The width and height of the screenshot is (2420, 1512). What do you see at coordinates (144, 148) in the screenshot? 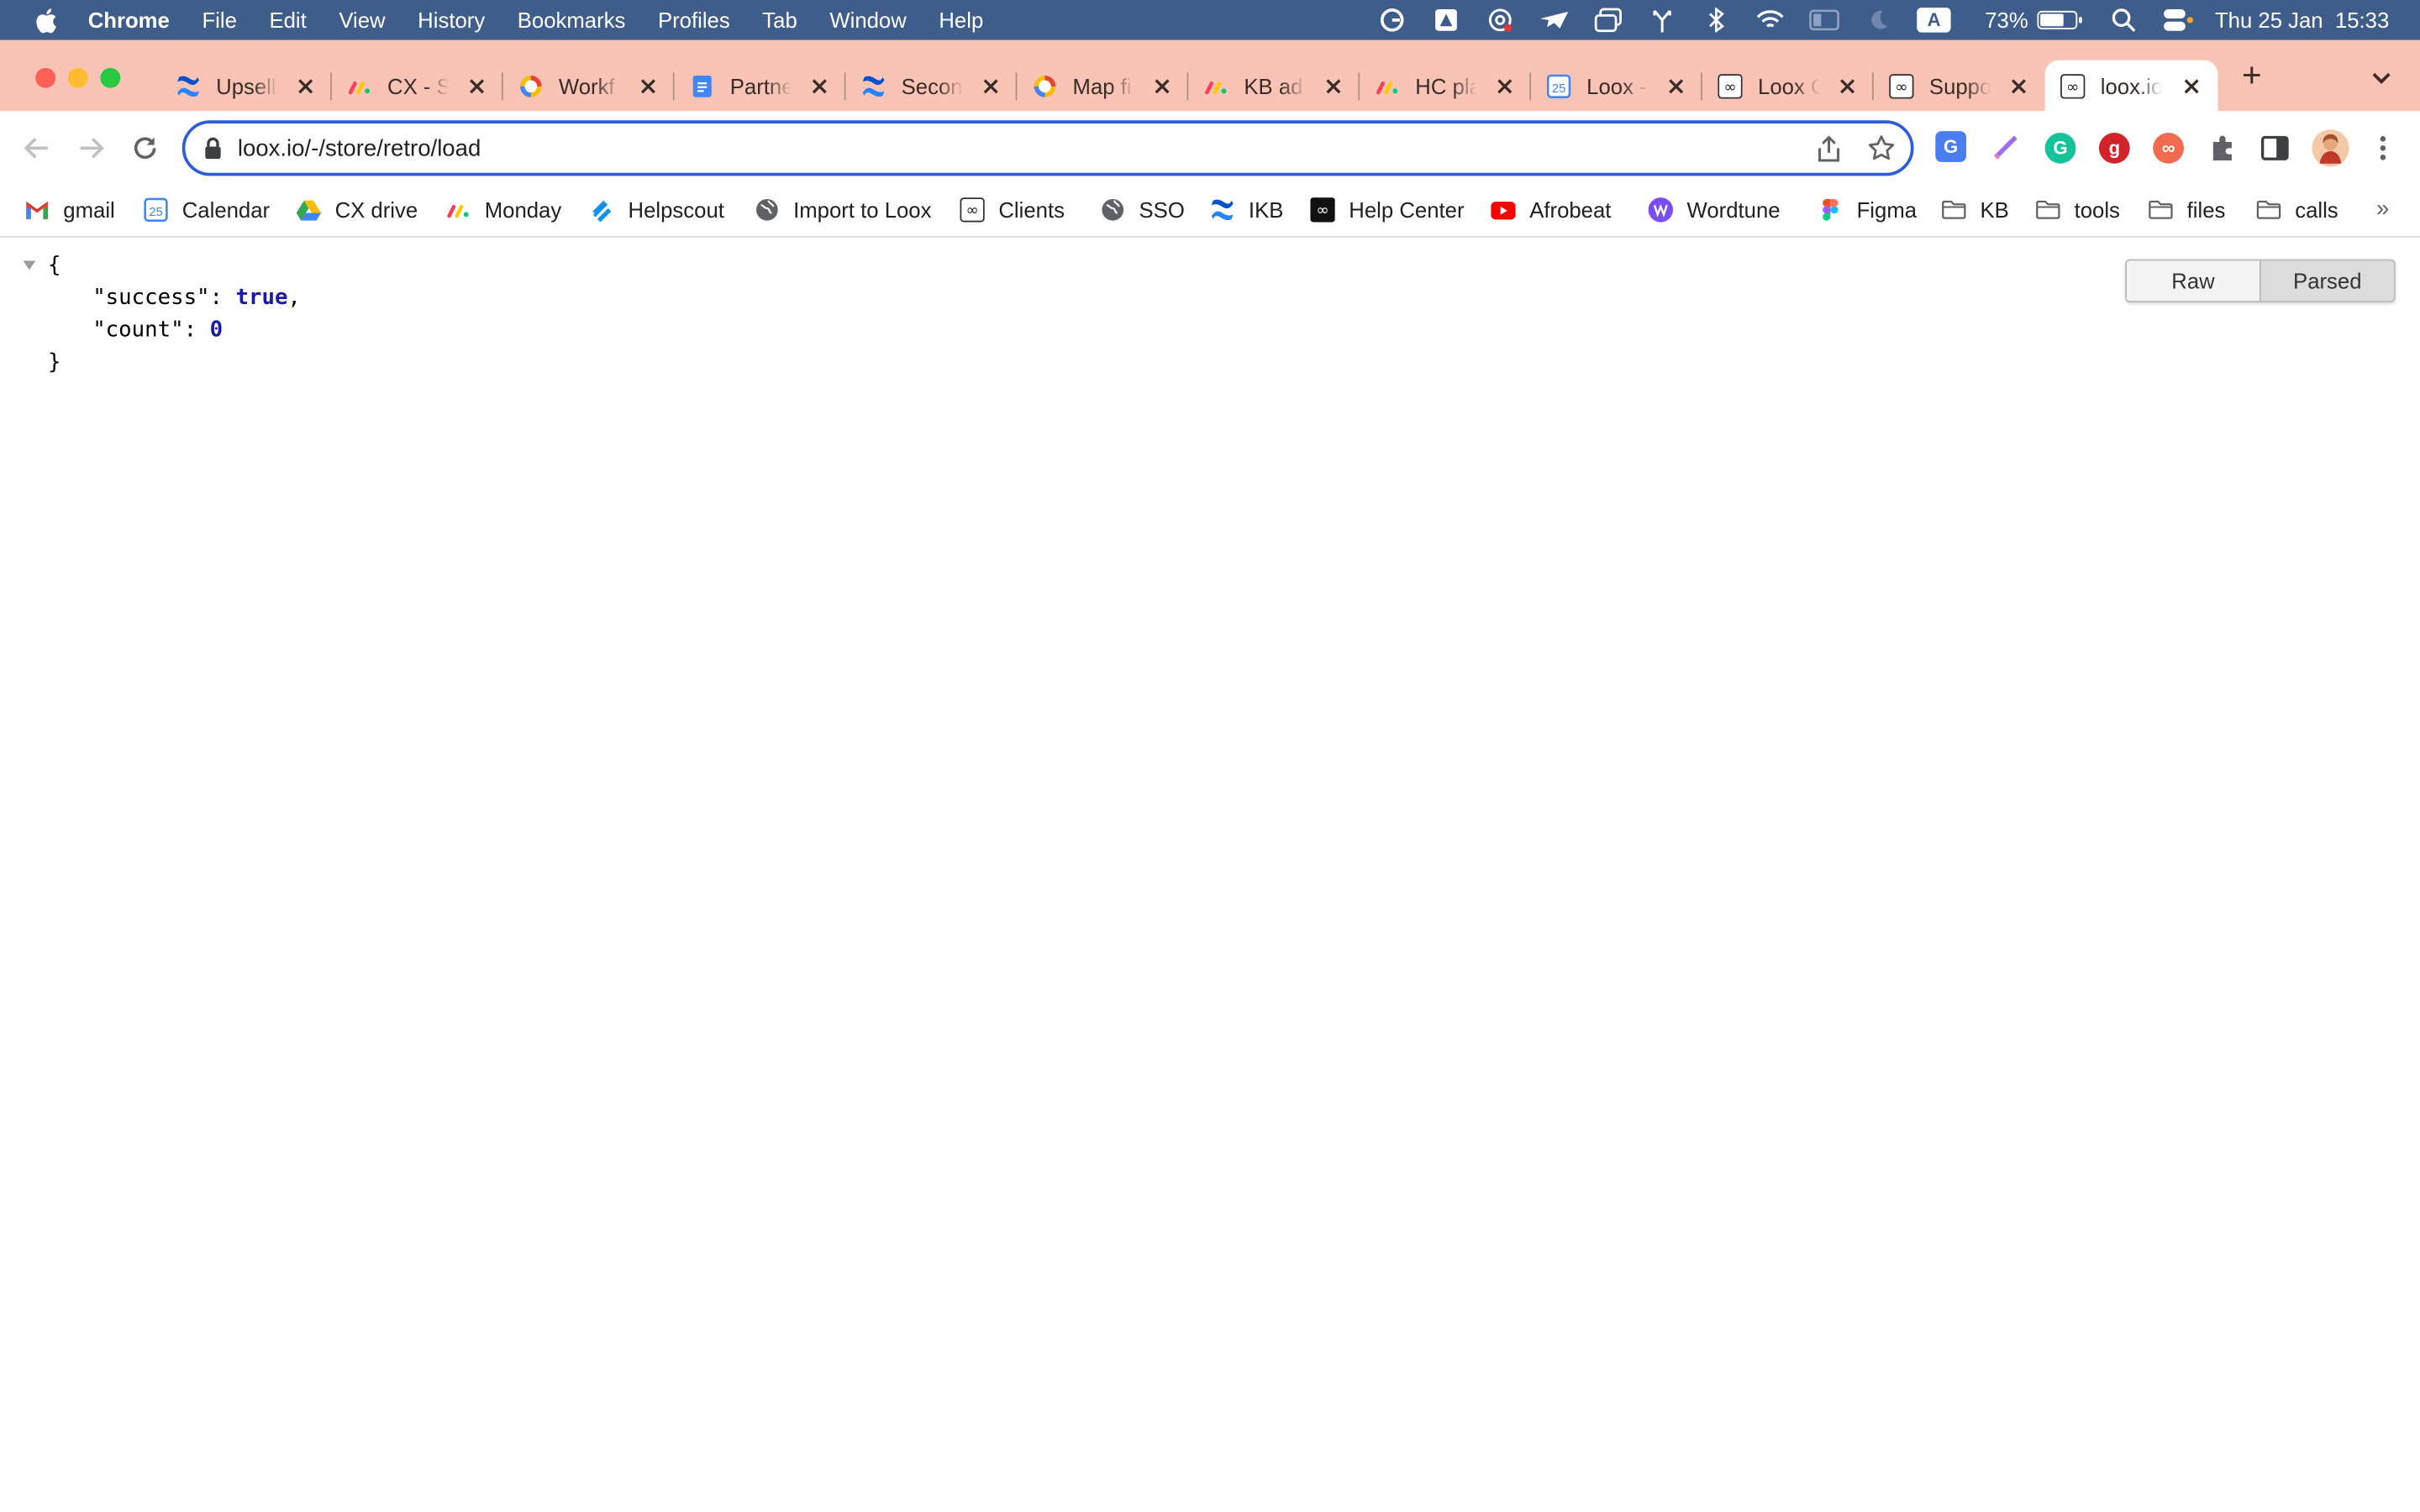
I see `reload-icon` at bounding box center [144, 148].